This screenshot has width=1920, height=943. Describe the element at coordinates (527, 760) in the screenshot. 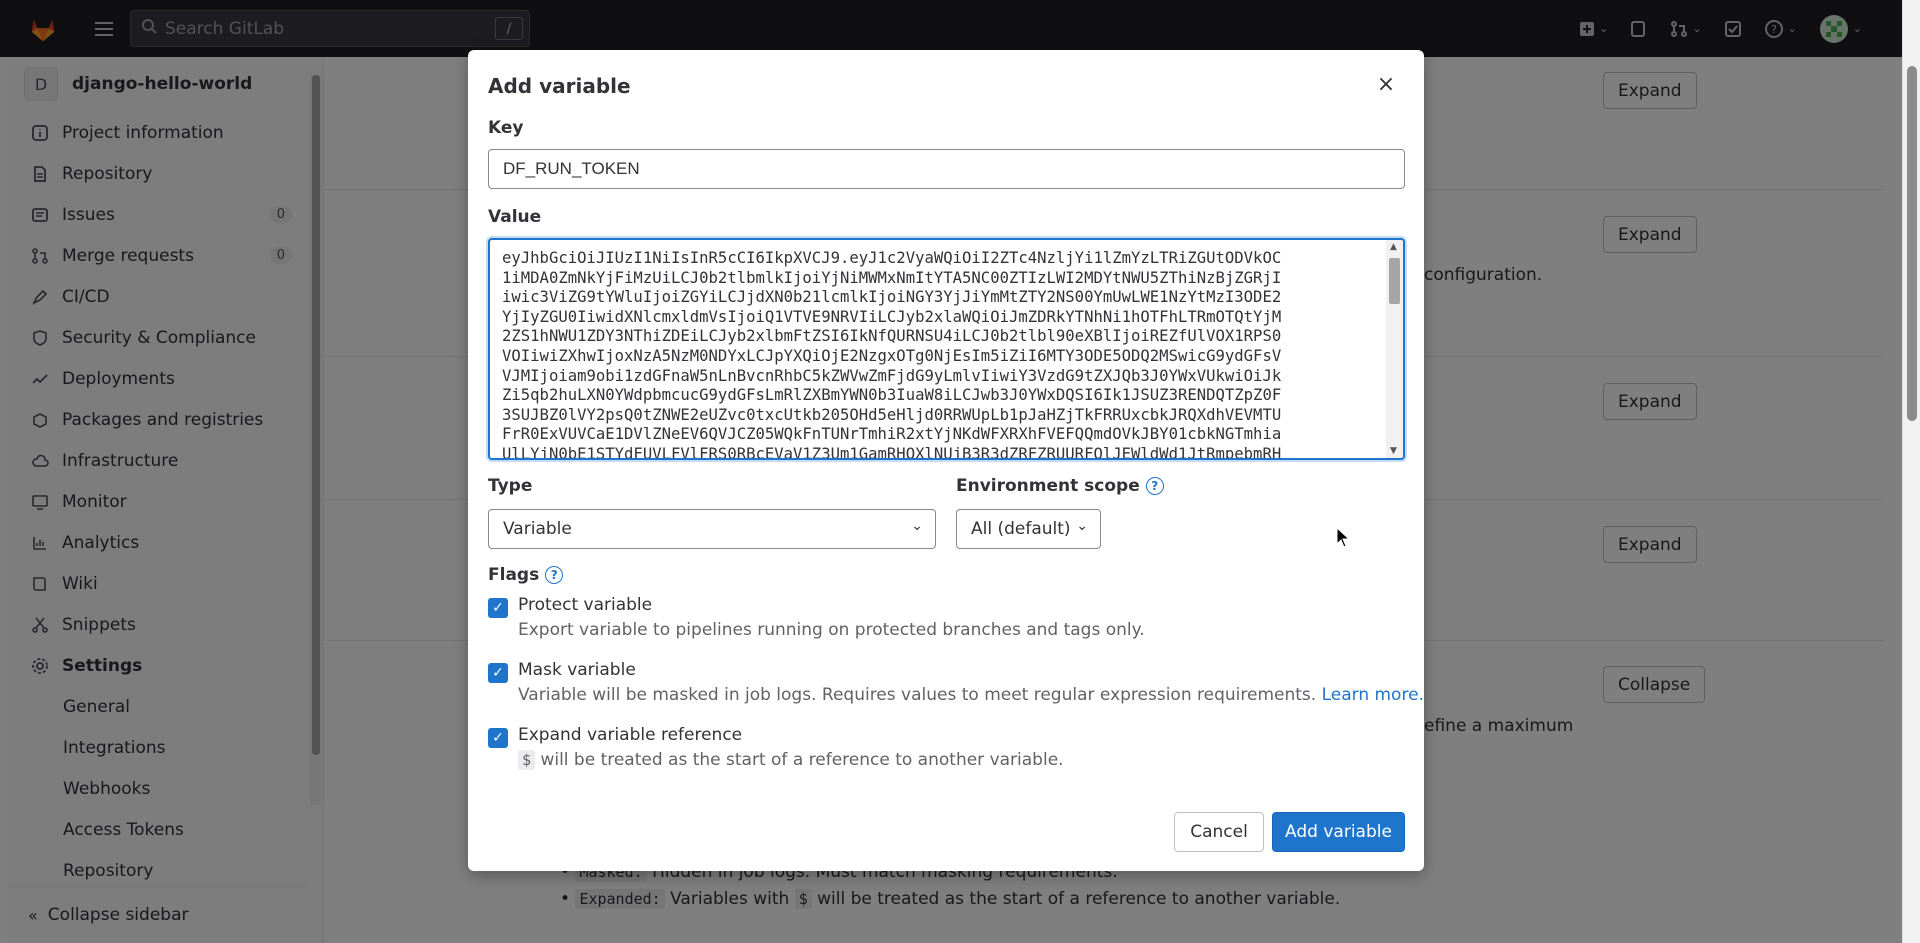

I see `dollar-code: $` at that location.